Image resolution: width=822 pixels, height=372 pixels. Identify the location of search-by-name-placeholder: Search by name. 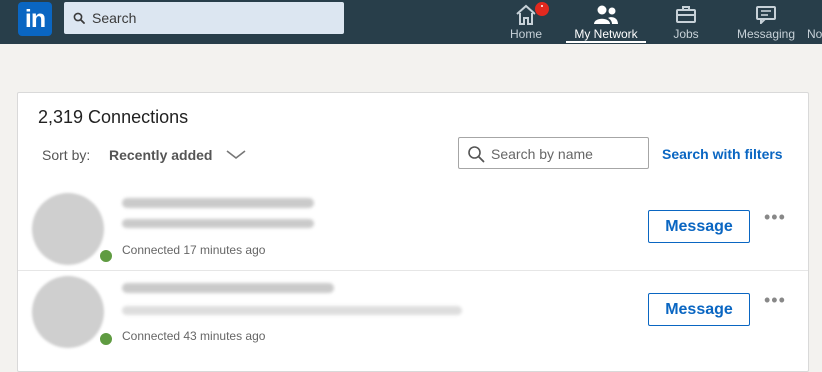
(542, 154).